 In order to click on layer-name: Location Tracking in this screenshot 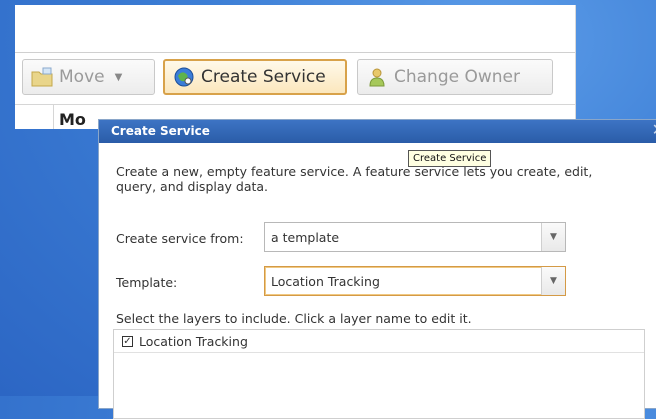, I will do `click(193, 341)`.